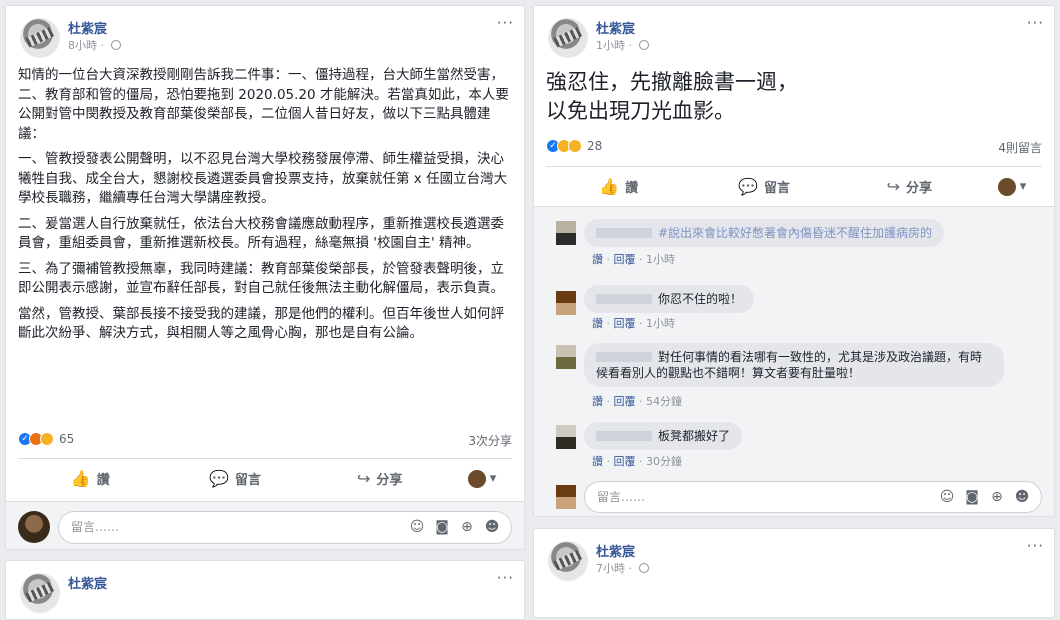  I want to click on comment-actions: 讚 · 回覆 · 54分鐘, so click(637, 401).